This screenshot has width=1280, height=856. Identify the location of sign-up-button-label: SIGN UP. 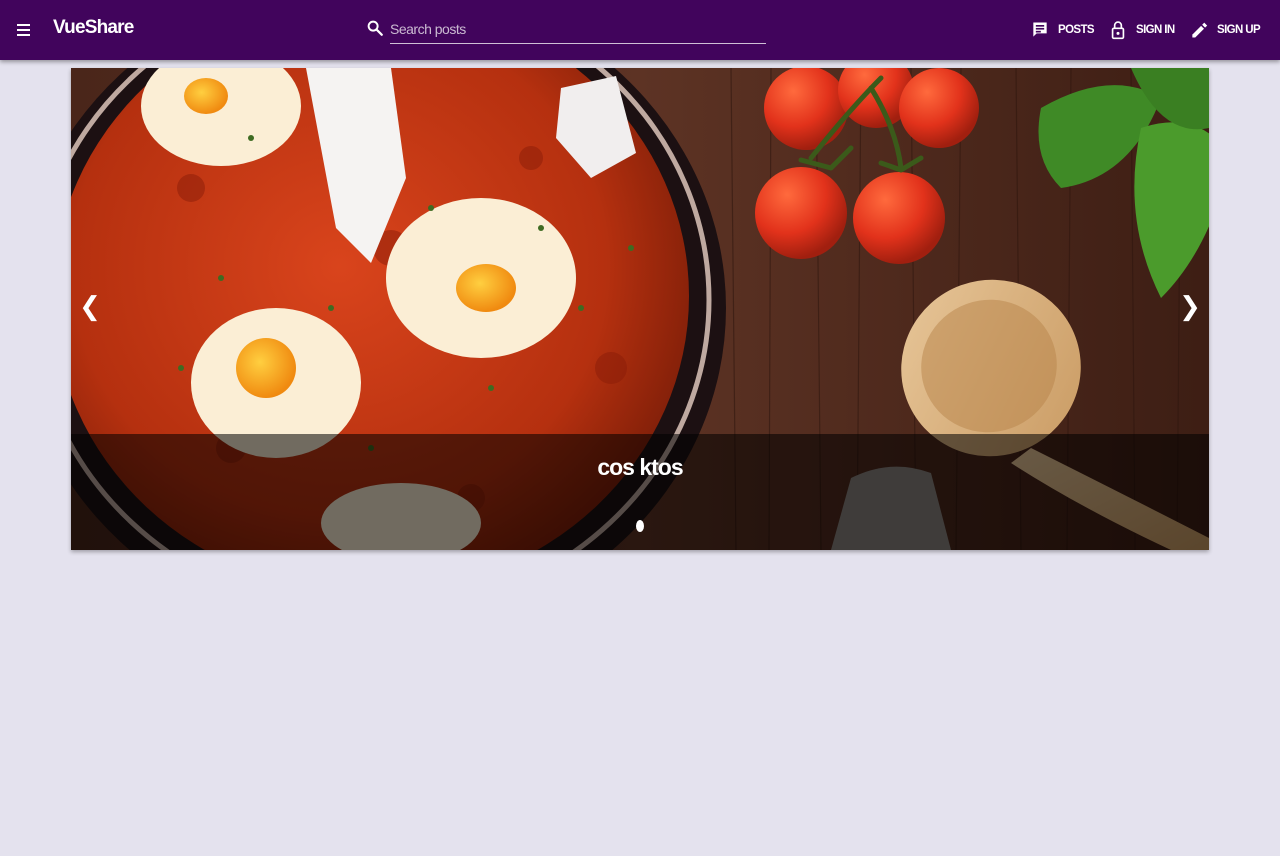
(1239, 30).